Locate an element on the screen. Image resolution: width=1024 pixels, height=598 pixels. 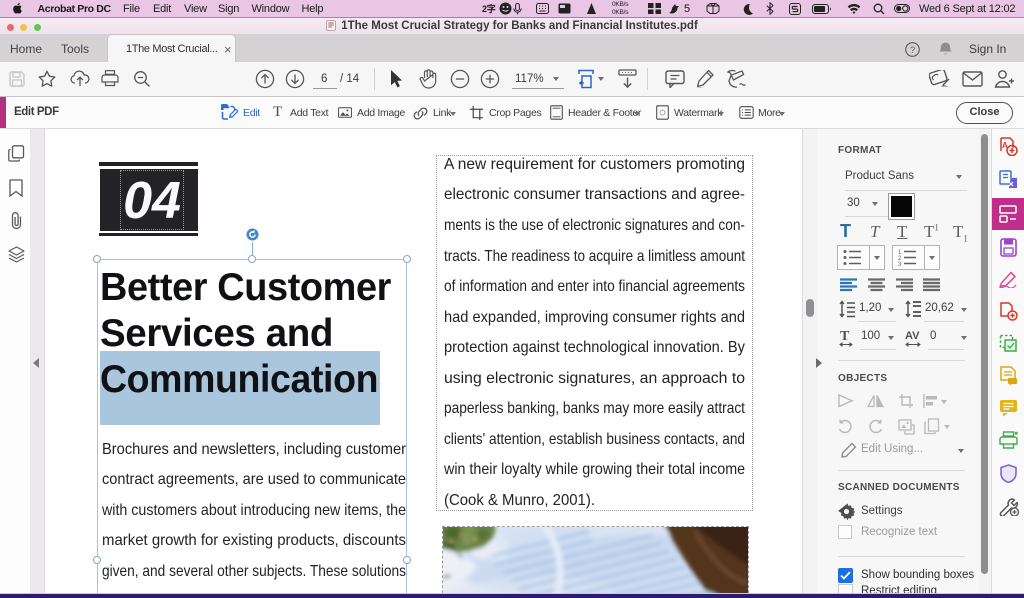
svg-text: T is located at coordinates (845, 336).